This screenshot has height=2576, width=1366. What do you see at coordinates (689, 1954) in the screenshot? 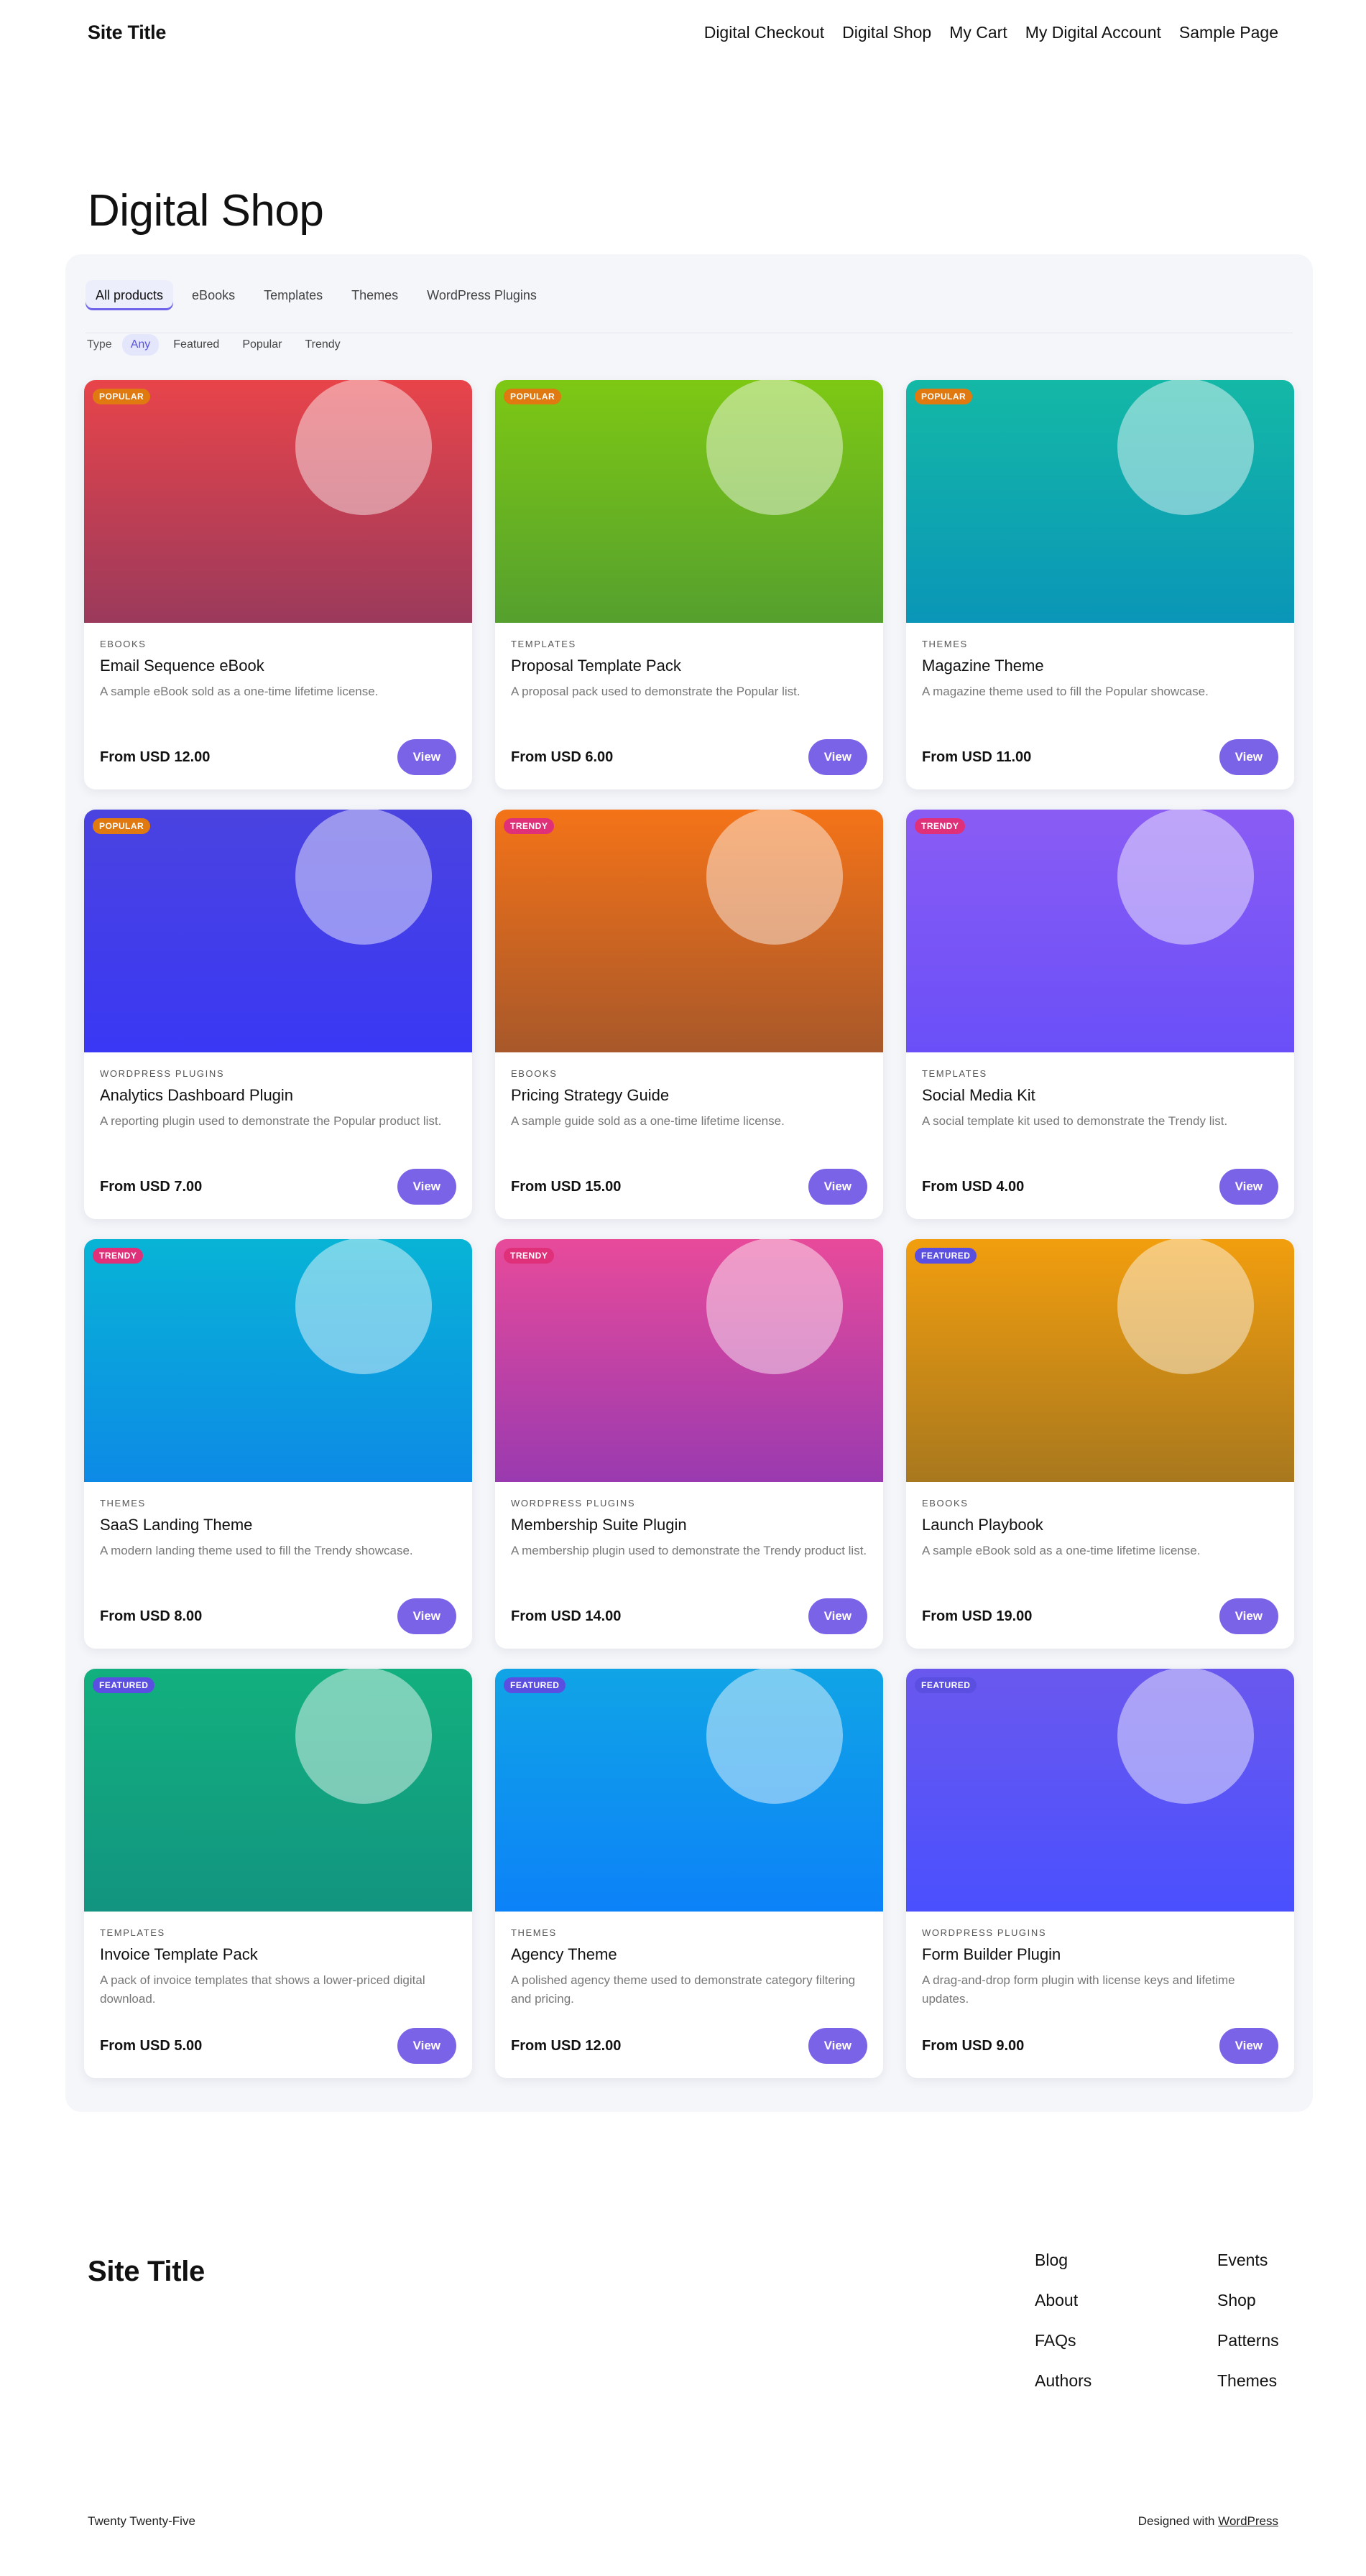
I see `product-name: Agency Theme` at bounding box center [689, 1954].